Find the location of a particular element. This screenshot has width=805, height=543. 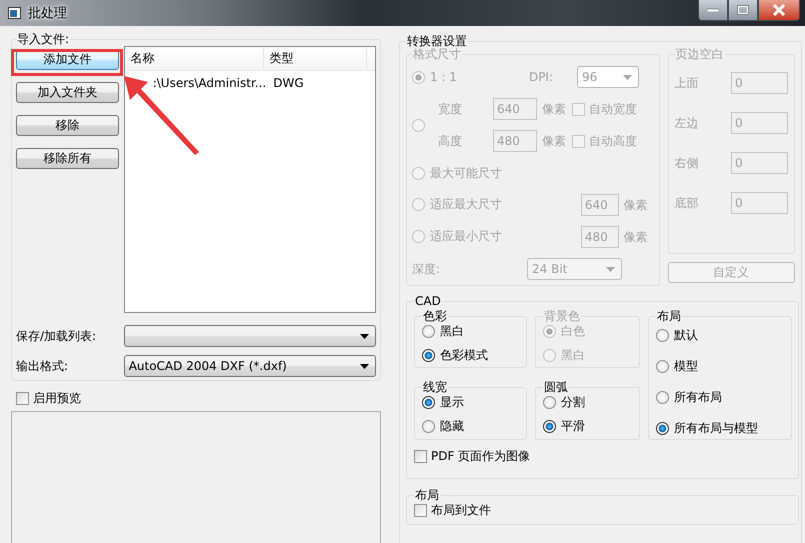

radio-label: 色彩模式 is located at coordinates (464, 355).